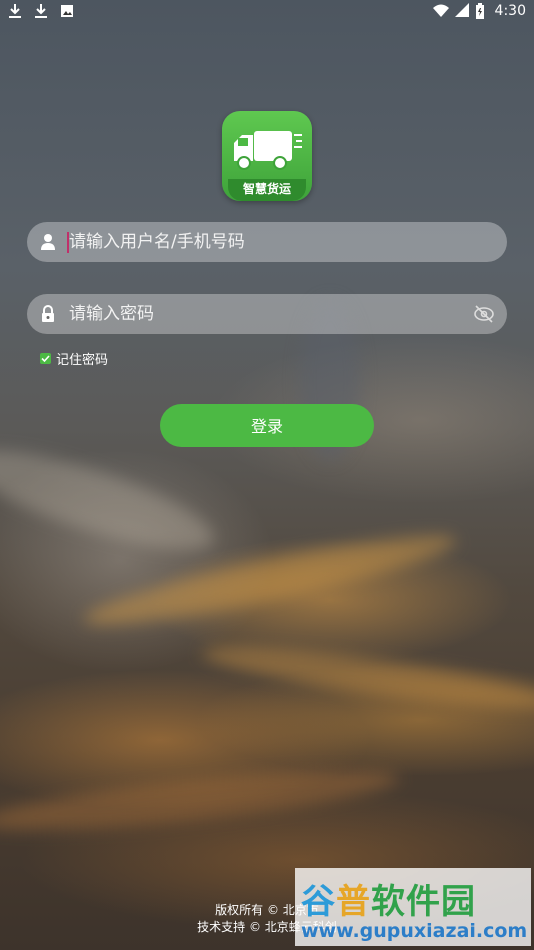 The height and width of the screenshot is (950, 534). Describe the element at coordinates (48, 242) in the screenshot. I see `user-icon` at that location.